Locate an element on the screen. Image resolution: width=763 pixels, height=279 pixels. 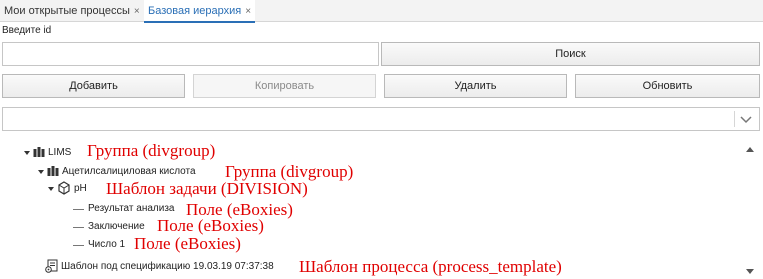
tree-node-number: Число 1 is located at coordinates (110, 245).